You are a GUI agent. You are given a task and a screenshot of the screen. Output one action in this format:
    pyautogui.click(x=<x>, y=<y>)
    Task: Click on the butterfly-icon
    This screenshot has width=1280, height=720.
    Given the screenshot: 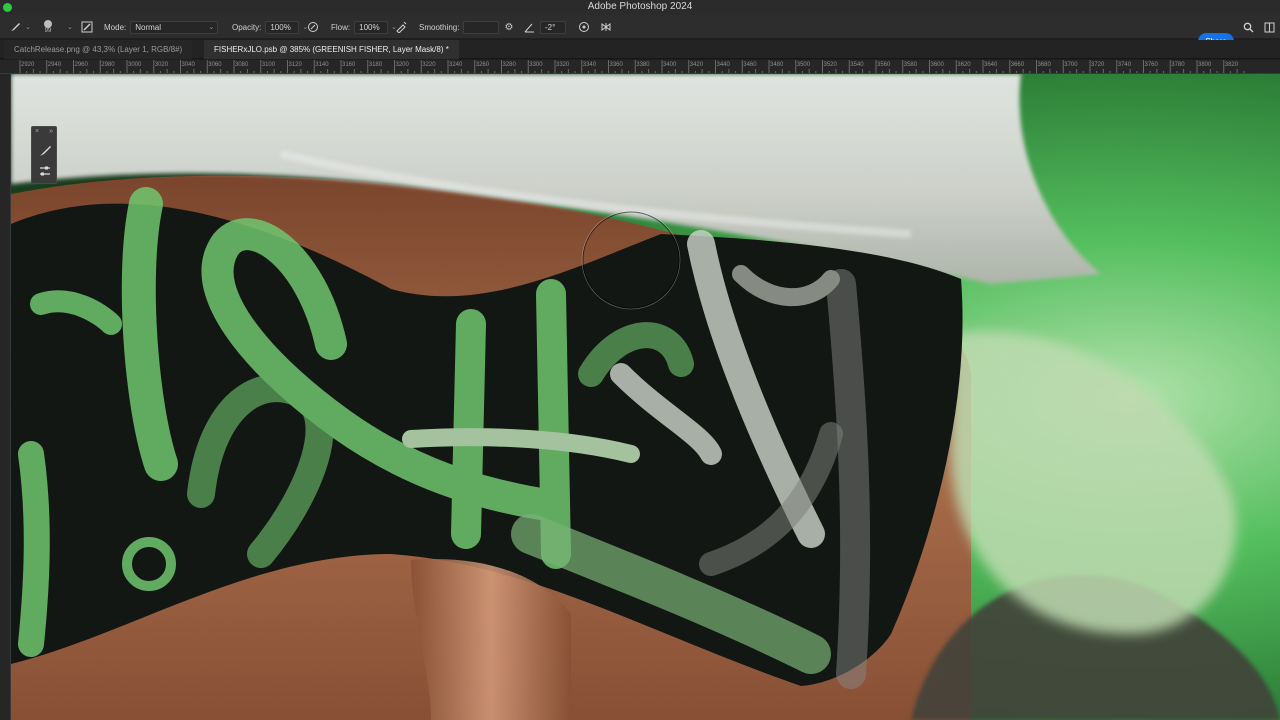 What is the action you would take?
    pyautogui.click(x=606, y=27)
    